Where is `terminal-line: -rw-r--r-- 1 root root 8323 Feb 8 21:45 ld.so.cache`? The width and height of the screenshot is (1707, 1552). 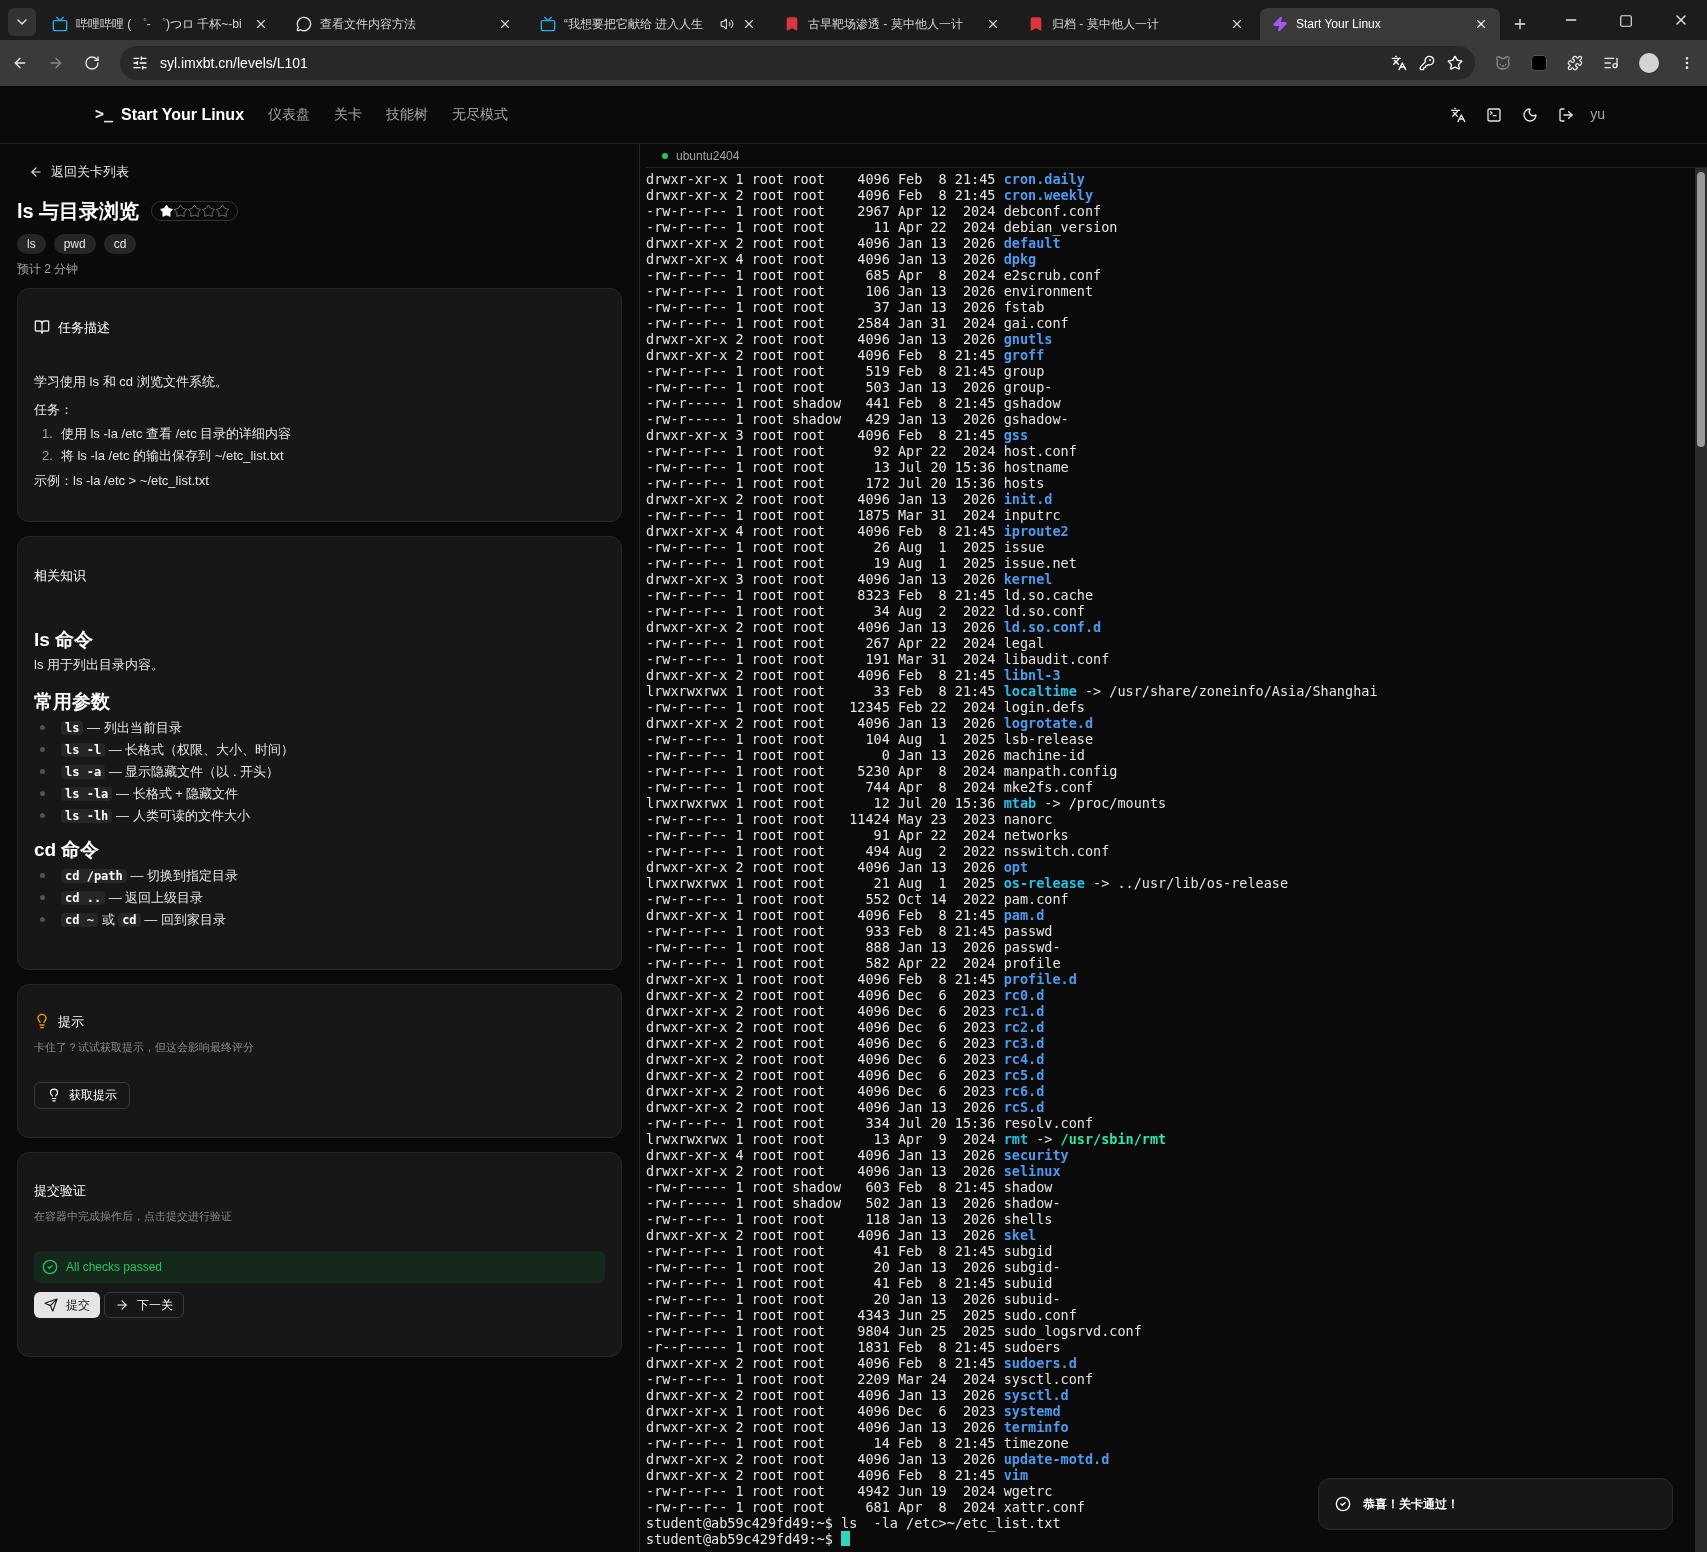
terminal-line: -rw-r--r-- 1 root root 8323 Feb 8 21:45 ld.so.cache is located at coordinates (870, 595).